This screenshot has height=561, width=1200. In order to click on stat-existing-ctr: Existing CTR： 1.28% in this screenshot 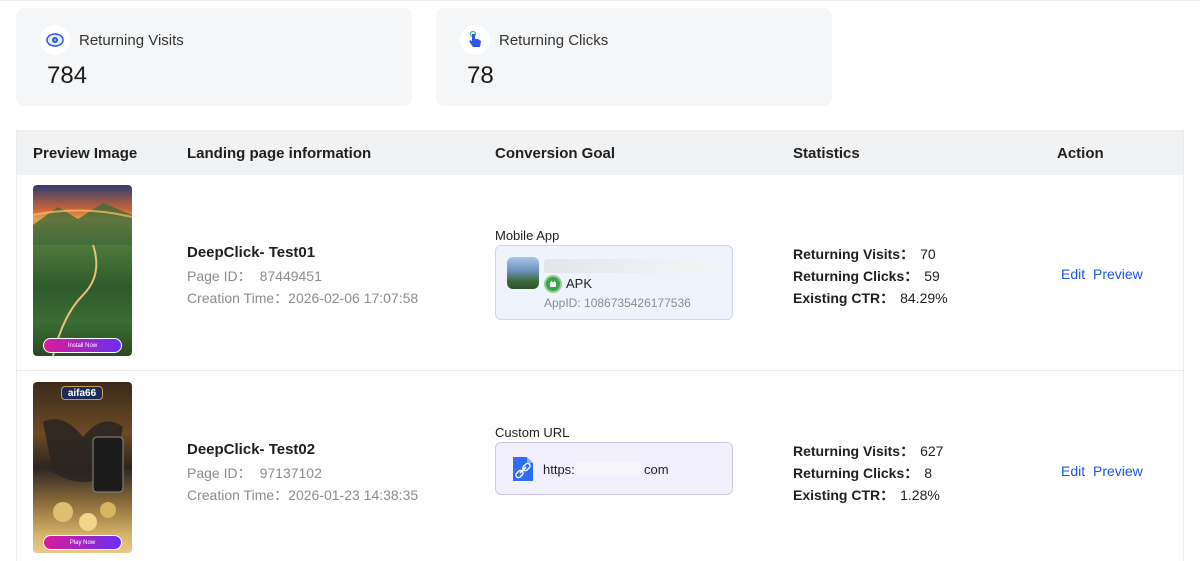, I will do `click(866, 495)`.